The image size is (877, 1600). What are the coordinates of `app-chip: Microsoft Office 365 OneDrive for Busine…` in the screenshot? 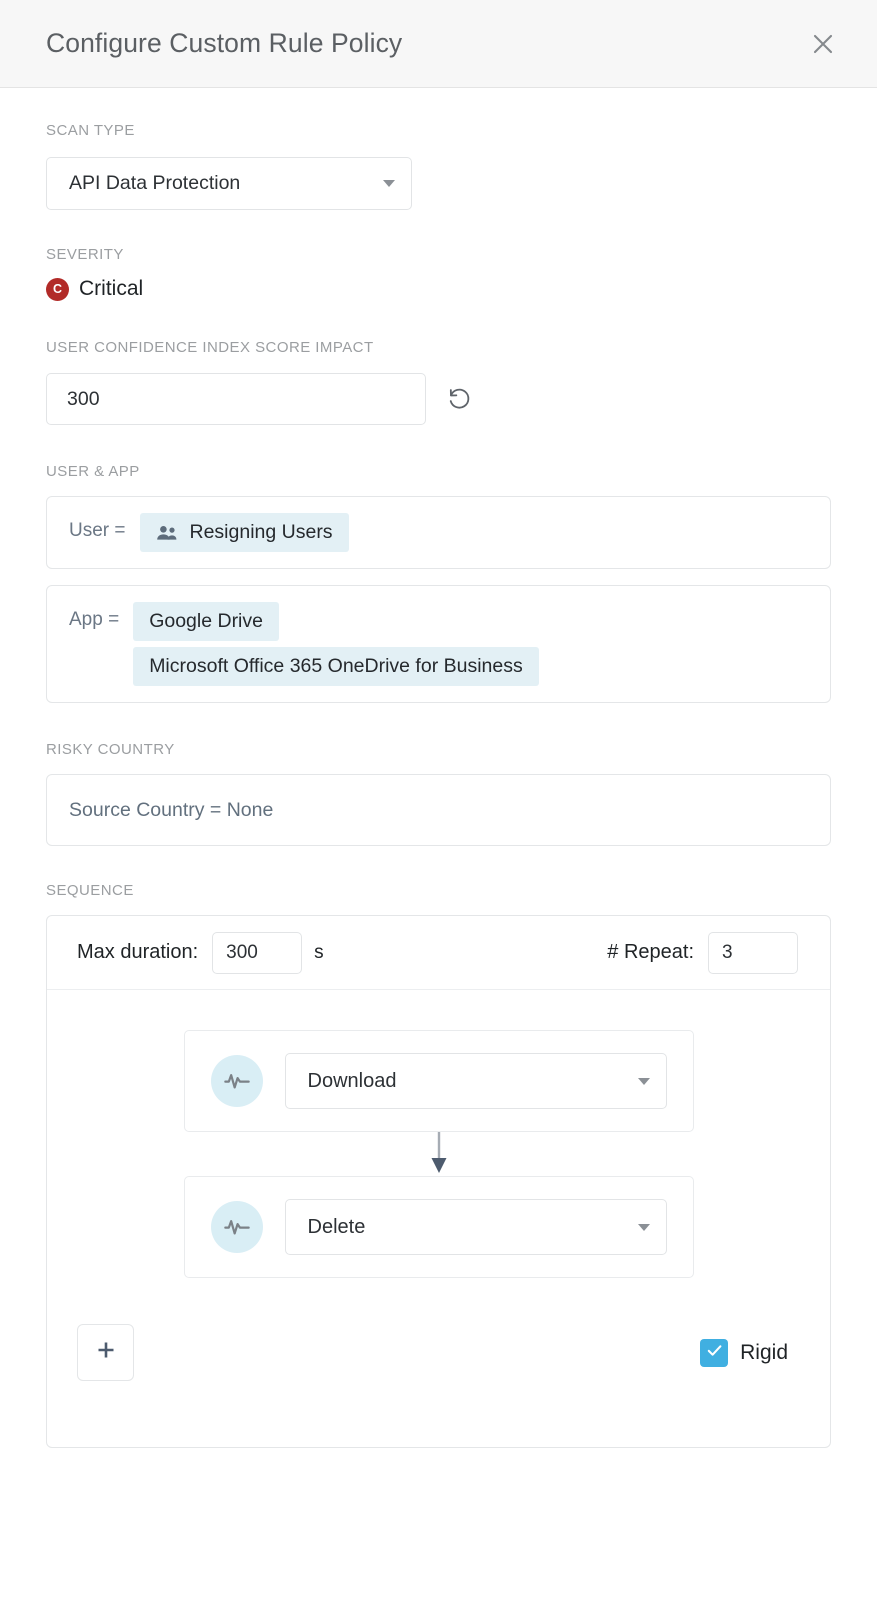 It's located at (336, 666).